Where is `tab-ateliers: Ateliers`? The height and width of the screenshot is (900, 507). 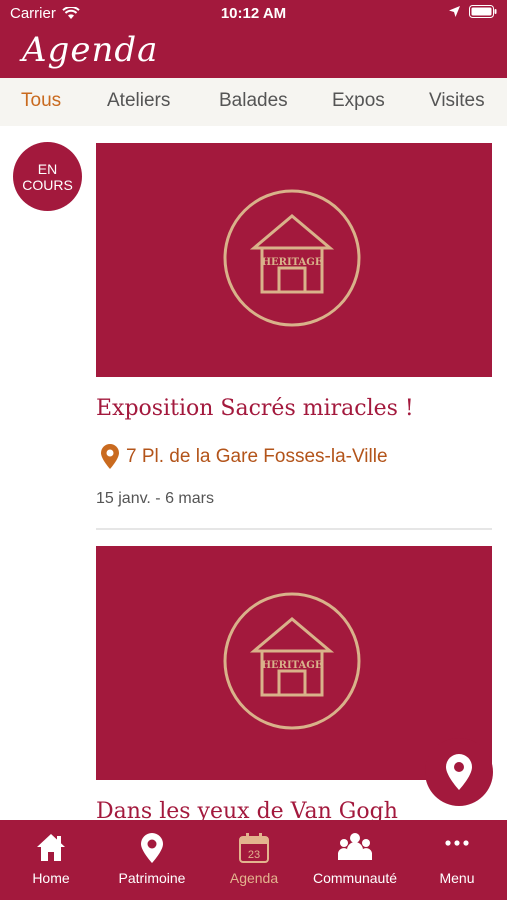 tab-ateliers: Ateliers is located at coordinates (138, 101).